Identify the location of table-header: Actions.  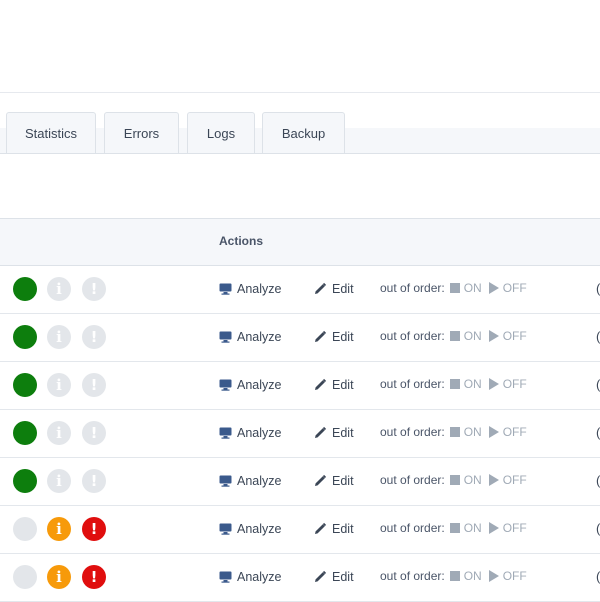
(300, 242).